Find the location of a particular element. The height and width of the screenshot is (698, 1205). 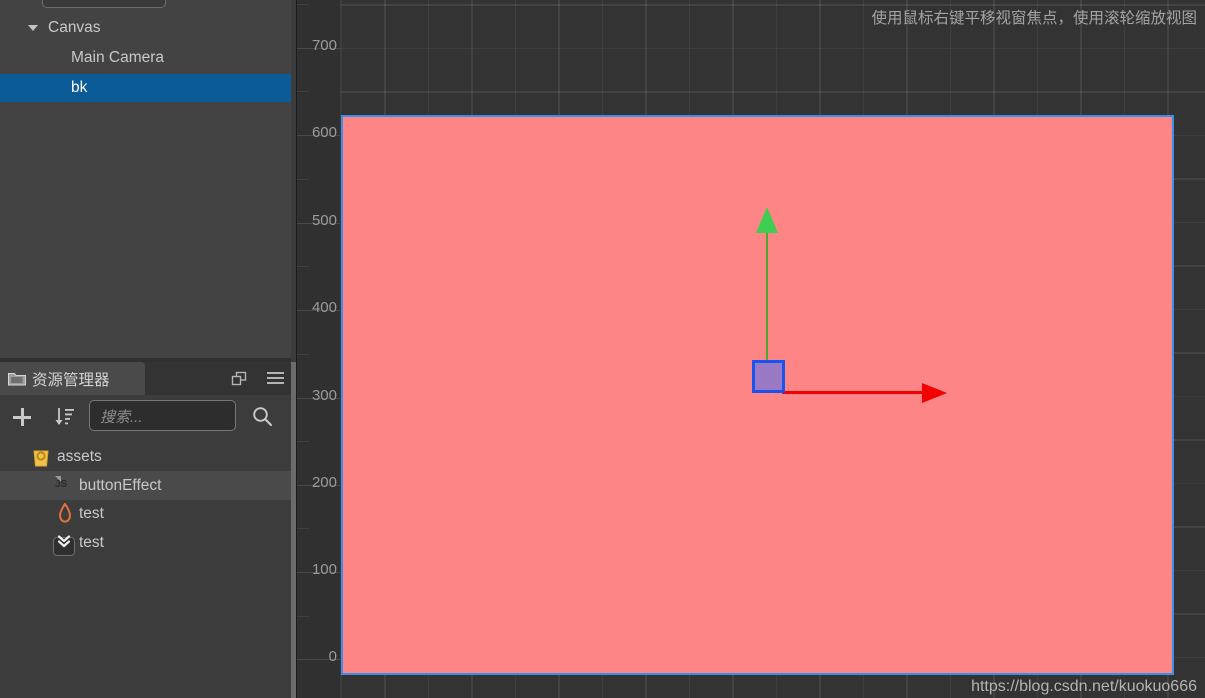

ruler-tick-label: 0 is located at coordinates (332, 656).